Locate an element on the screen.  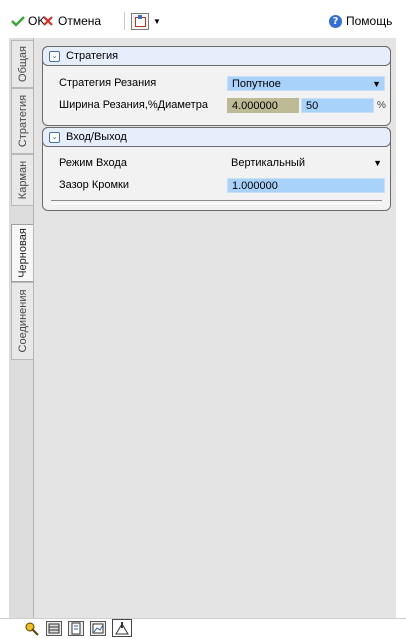
close-icon is located at coordinates (48, 21).